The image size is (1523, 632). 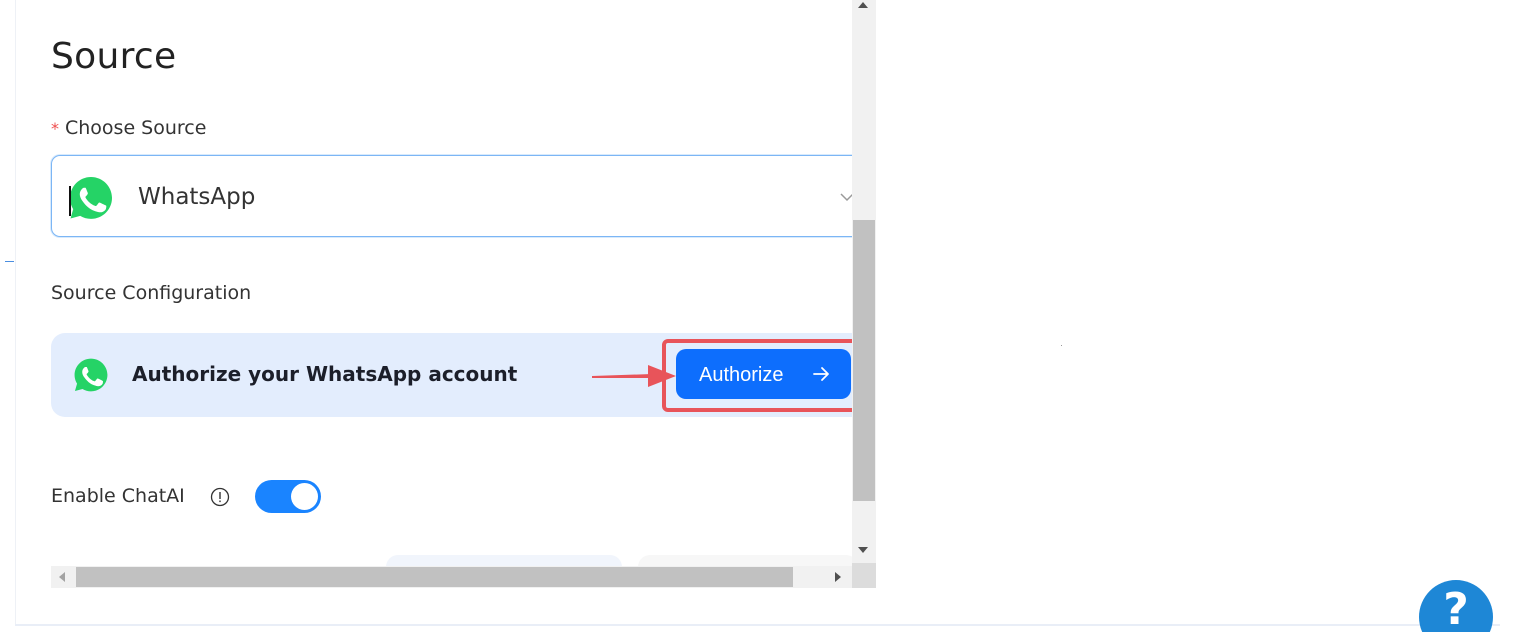 I want to click on info-icon, so click(x=220, y=497).